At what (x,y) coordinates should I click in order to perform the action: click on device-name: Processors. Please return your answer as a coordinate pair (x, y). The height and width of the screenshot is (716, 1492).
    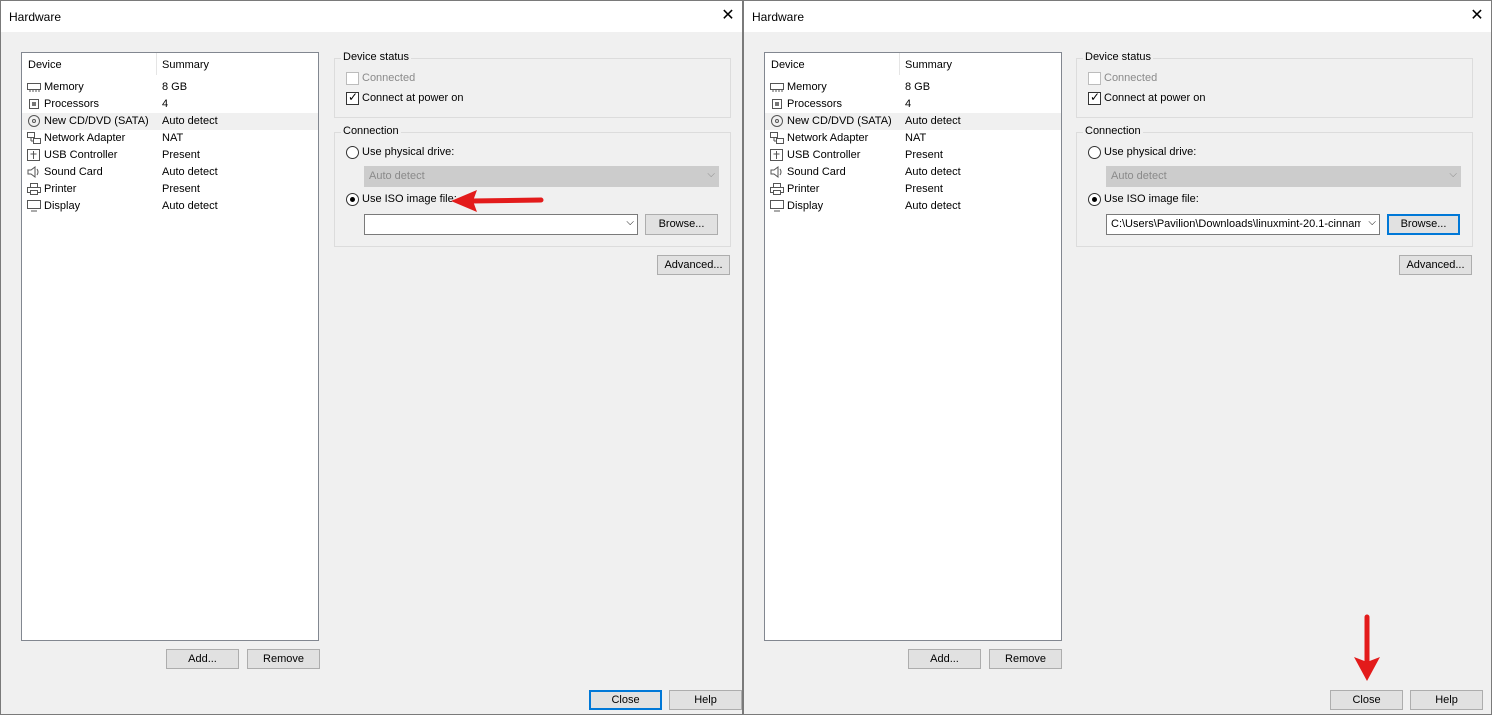
    Looking at the image, I should click on (72, 104).